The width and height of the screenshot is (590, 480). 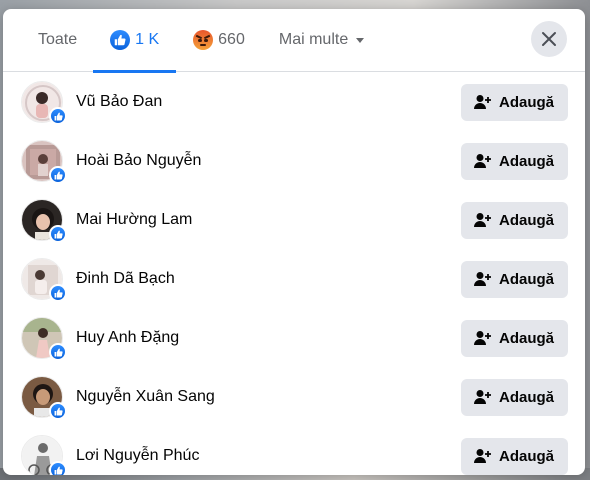 I want to click on tab-all: Toate, so click(x=57, y=40).